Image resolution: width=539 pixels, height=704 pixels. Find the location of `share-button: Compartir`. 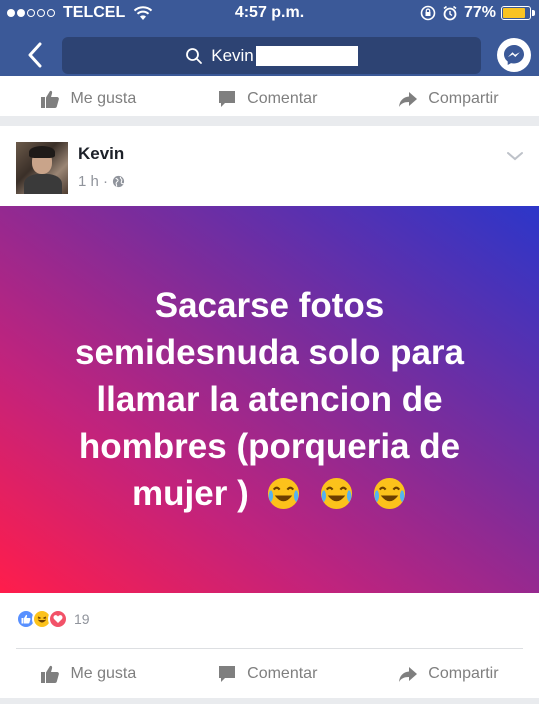

share-button: Compartir is located at coordinates (448, 674).